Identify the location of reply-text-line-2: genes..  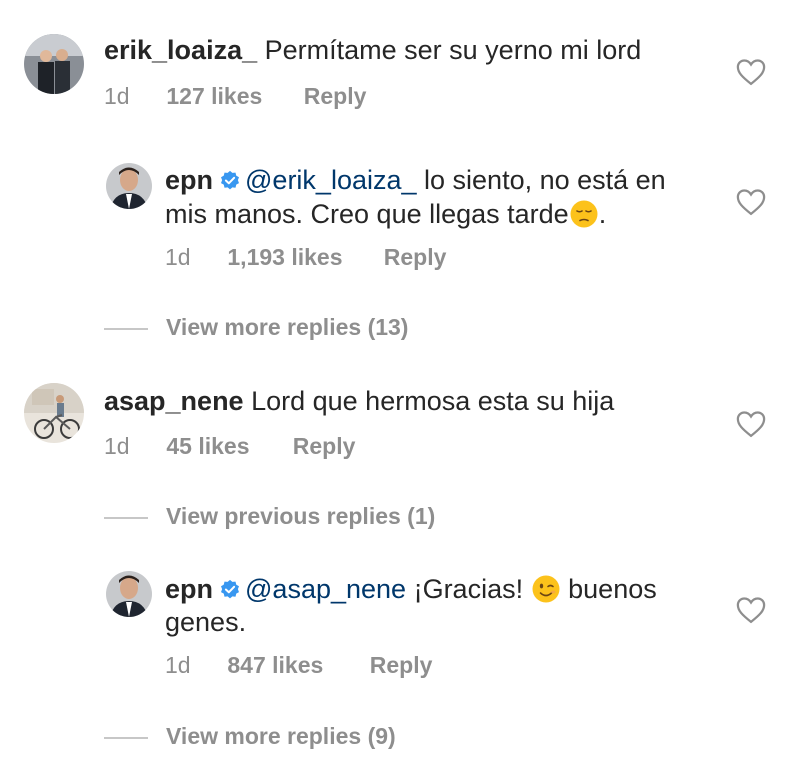
(205, 622).